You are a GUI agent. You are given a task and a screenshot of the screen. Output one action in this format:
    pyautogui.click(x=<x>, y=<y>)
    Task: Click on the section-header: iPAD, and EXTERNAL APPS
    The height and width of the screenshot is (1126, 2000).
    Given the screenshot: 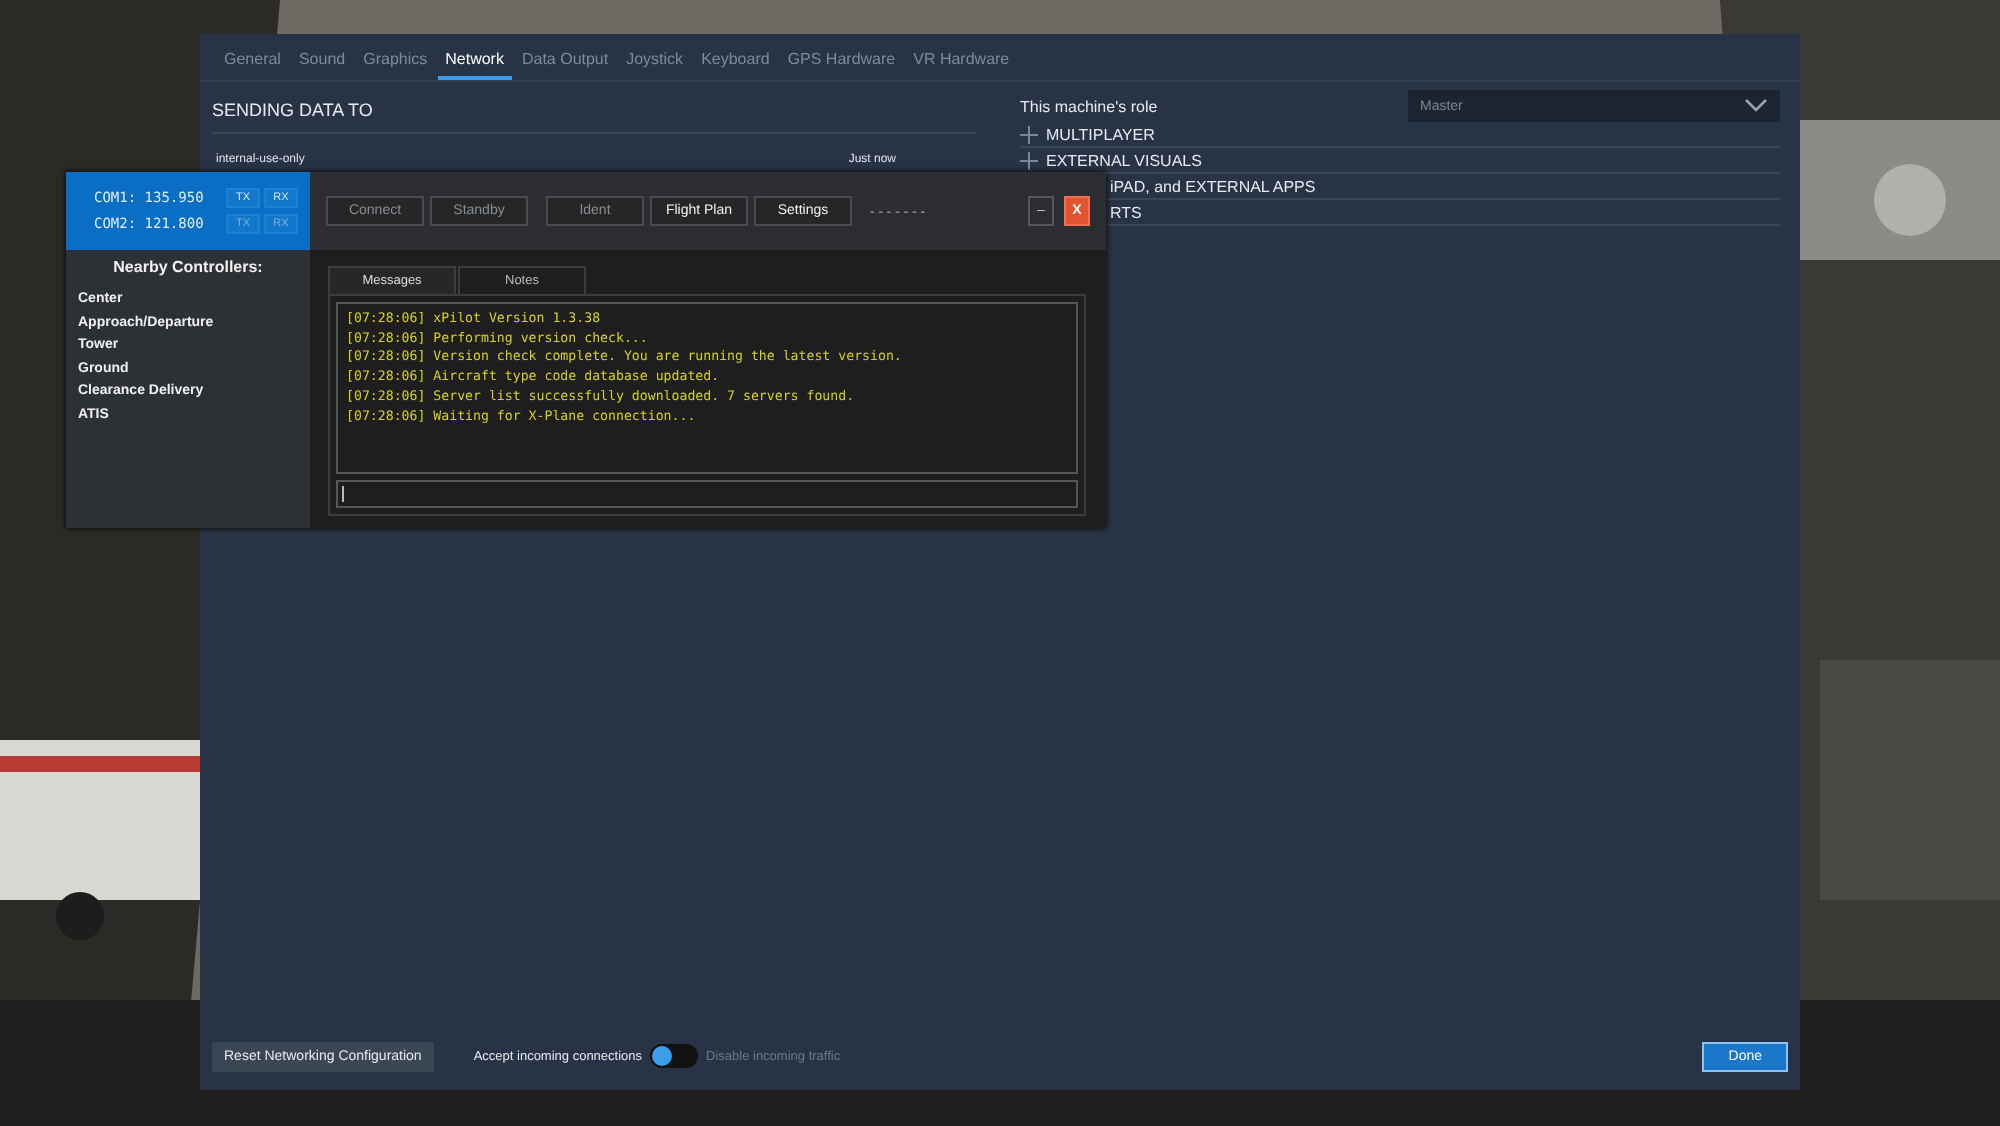 What is the action you would take?
    pyautogui.click(x=1213, y=186)
    